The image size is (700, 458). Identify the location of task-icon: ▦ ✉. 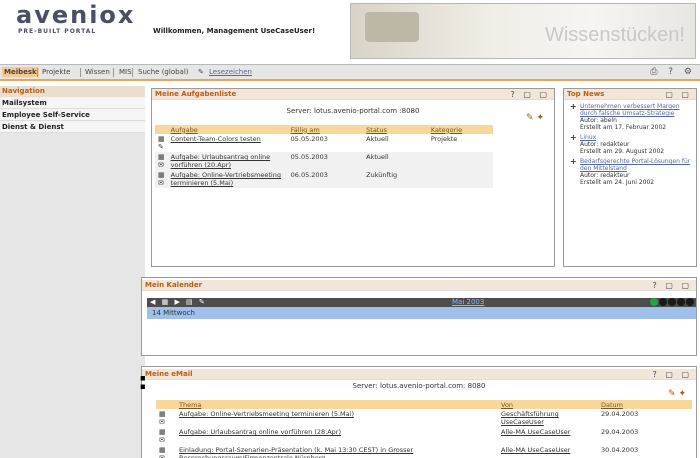
(161, 161).